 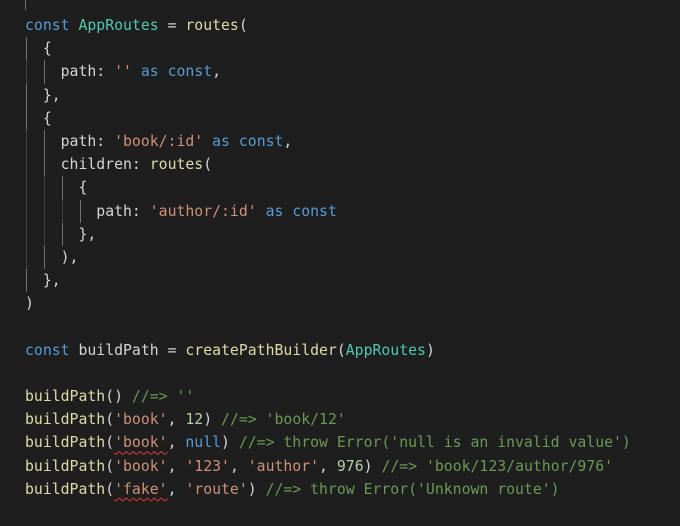 I want to click on code-line: path: '' as const,, so click(x=352, y=72).